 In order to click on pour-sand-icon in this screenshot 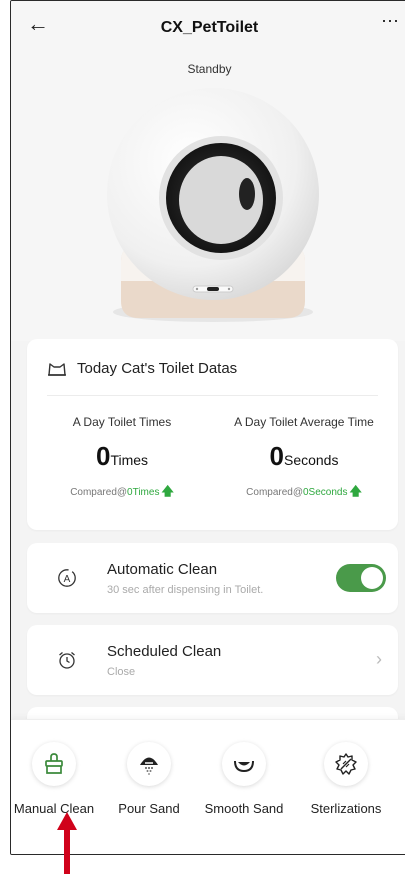, I will do `click(149, 766)`.